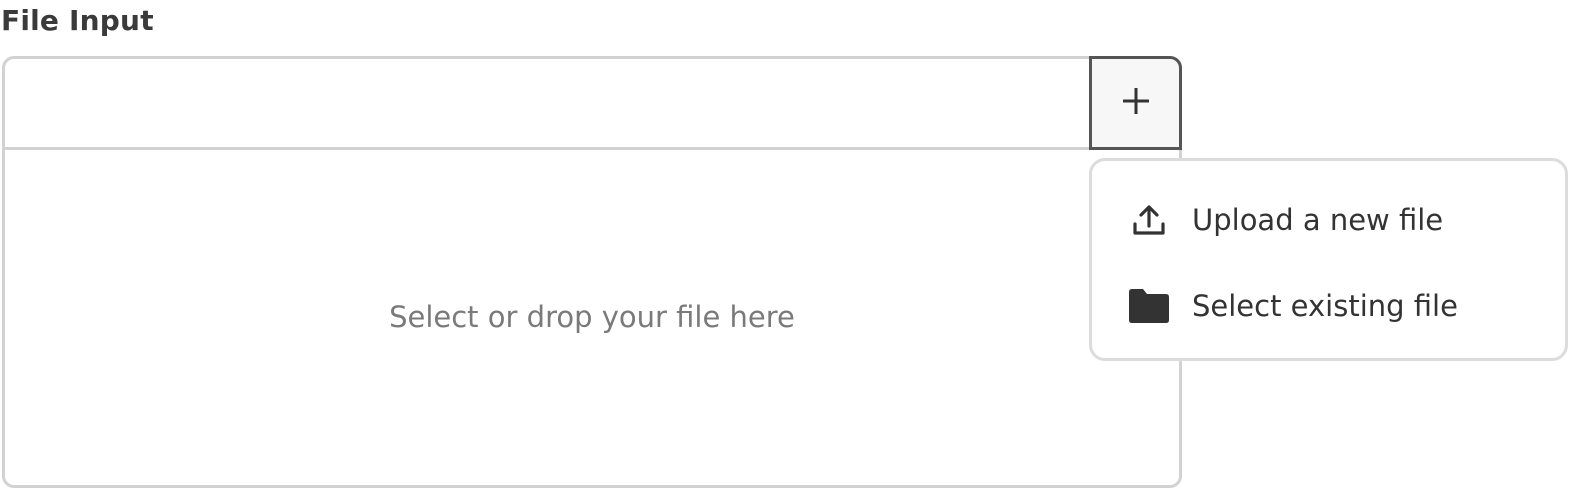 The image size is (1592, 494). I want to click on drop-zone-text: Select or drop your file here, so click(592, 316).